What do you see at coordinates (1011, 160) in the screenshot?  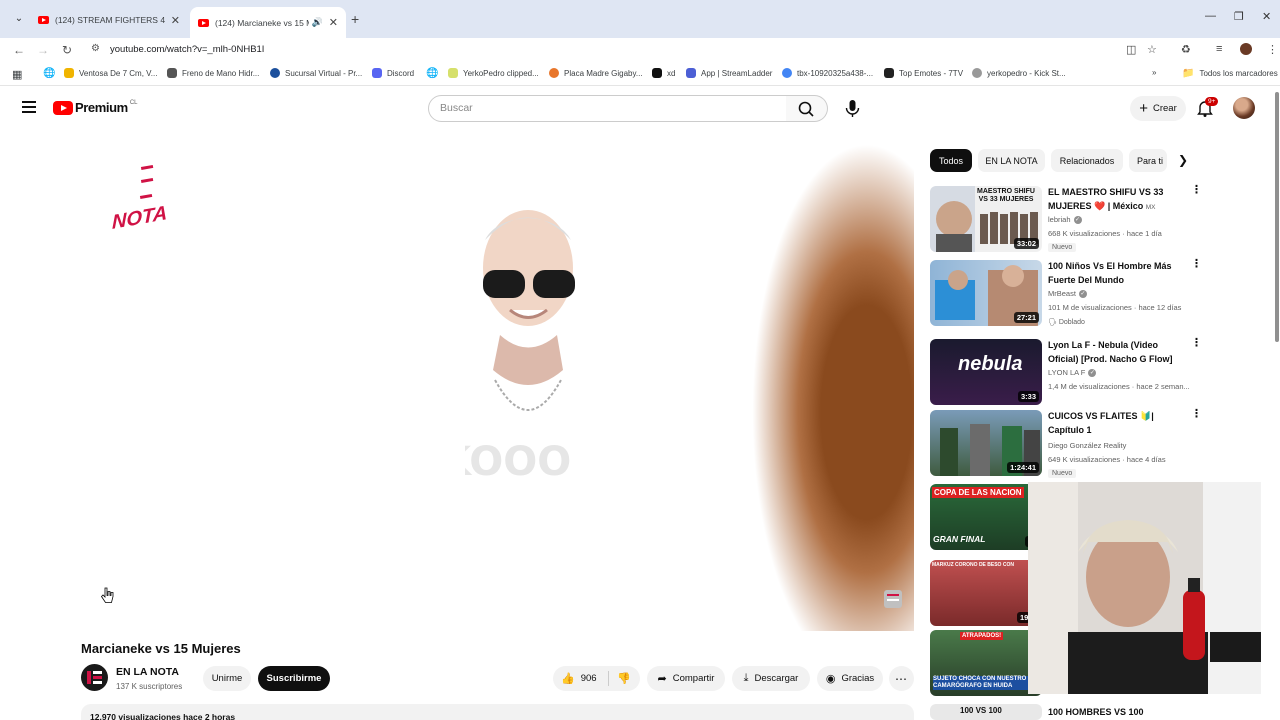 I see `chip-en-la-nota: EN LA NOTA` at bounding box center [1011, 160].